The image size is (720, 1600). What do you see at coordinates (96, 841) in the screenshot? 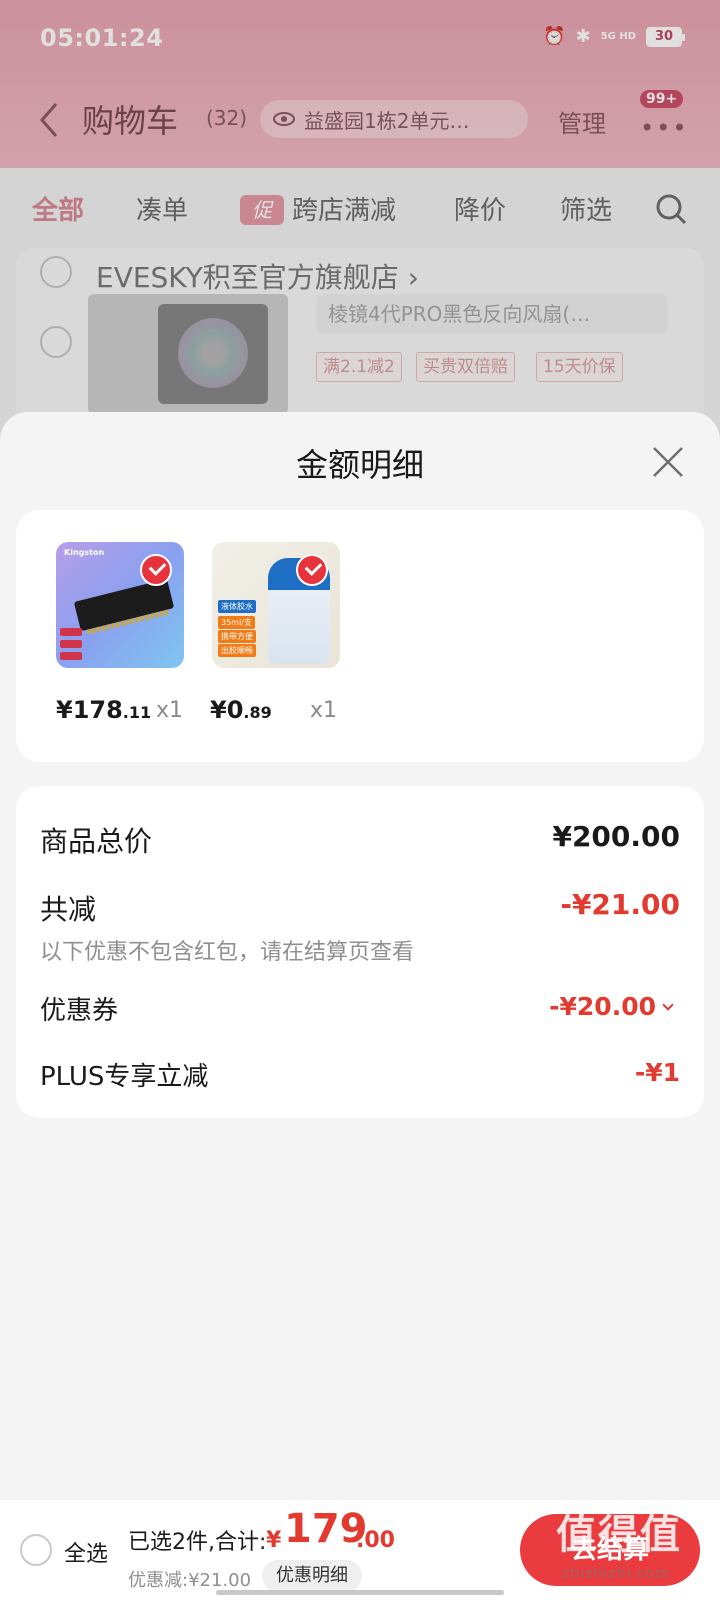
I see `subtotal-label: 商品总价` at bounding box center [96, 841].